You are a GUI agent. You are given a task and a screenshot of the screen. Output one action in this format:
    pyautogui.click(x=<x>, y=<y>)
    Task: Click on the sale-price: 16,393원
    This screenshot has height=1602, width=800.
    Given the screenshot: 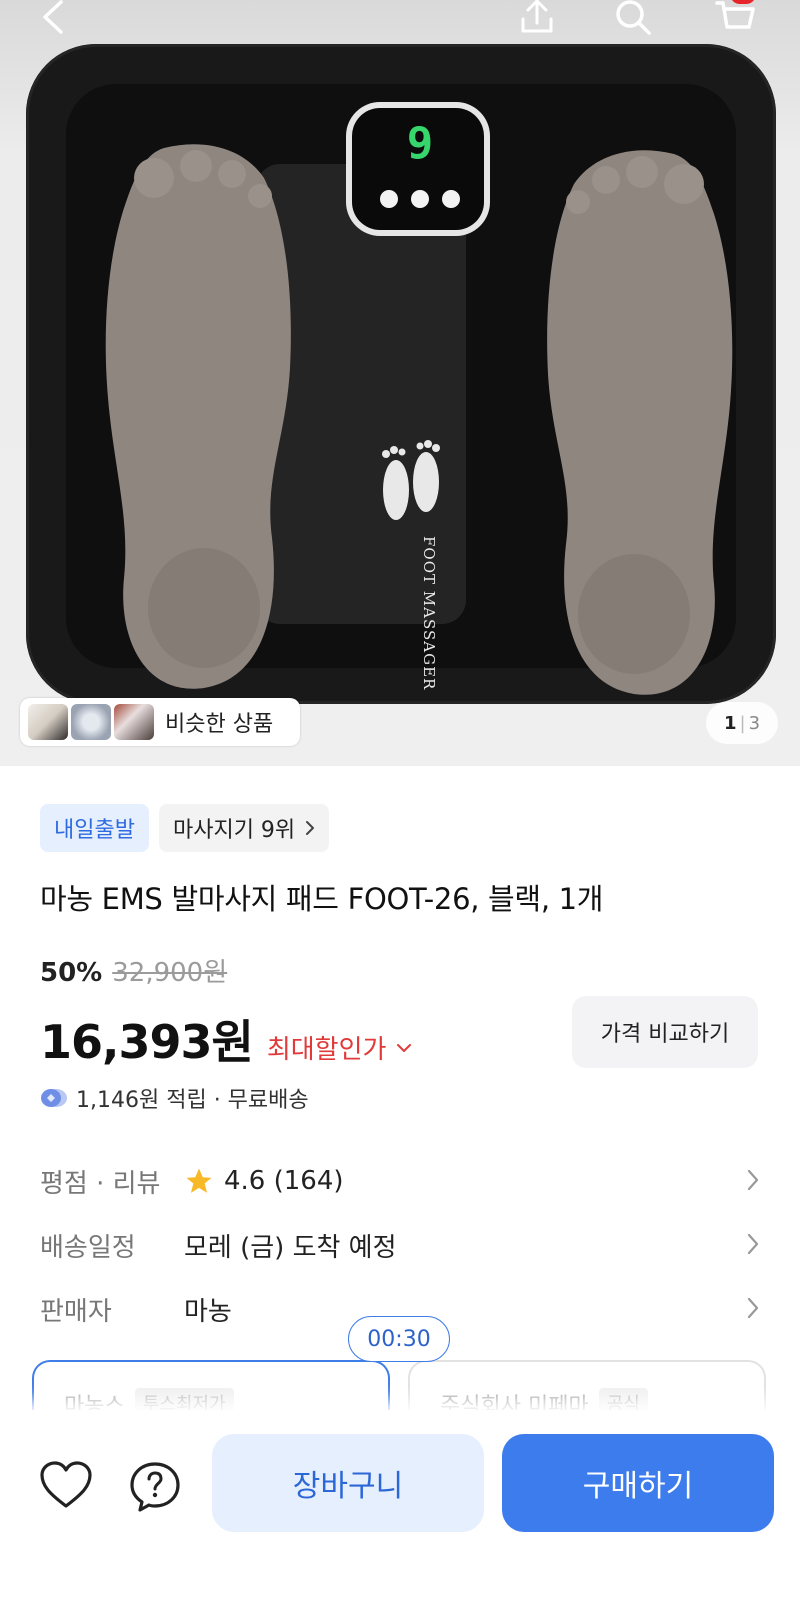 What is the action you would take?
    pyautogui.click(x=147, y=1042)
    